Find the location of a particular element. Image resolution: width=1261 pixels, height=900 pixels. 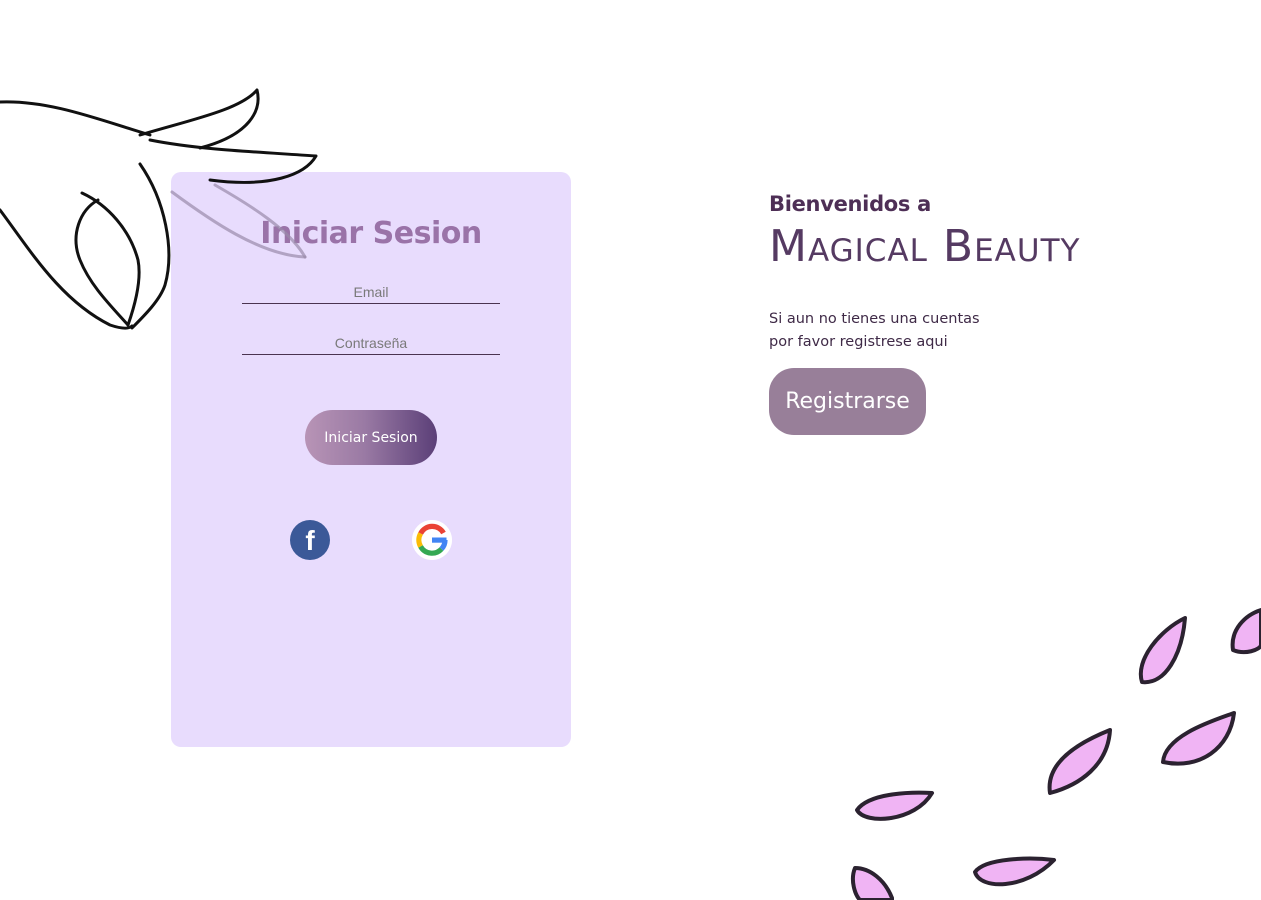

login-button: Iniciar Sesion is located at coordinates (371, 437).